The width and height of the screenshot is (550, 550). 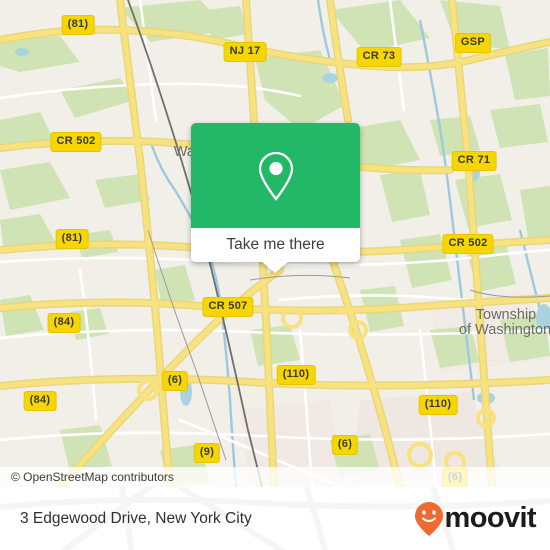 I want to click on road-shield: CR 71, so click(x=474, y=161).